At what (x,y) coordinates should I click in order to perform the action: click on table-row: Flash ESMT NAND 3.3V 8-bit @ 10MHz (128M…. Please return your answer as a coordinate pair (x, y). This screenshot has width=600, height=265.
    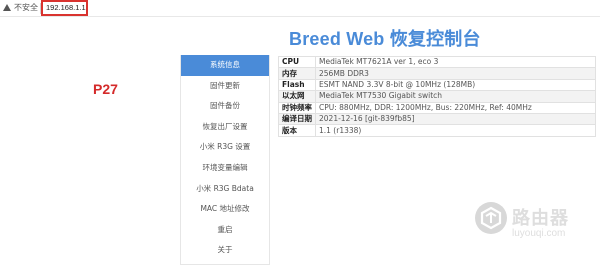
    Looking at the image, I should click on (437, 85).